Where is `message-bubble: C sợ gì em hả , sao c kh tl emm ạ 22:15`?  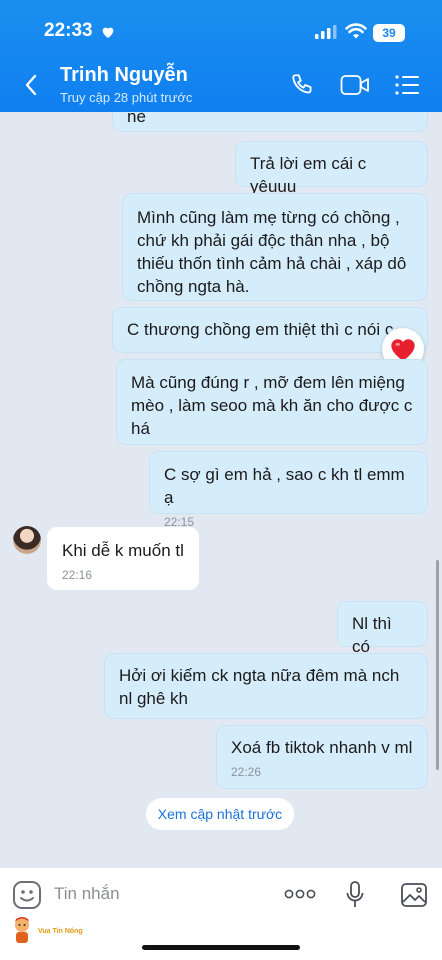 message-bubble: C sợ gì em hả , sao c kh tl emm ạ 22:15 is located at coordinates (288, 490).